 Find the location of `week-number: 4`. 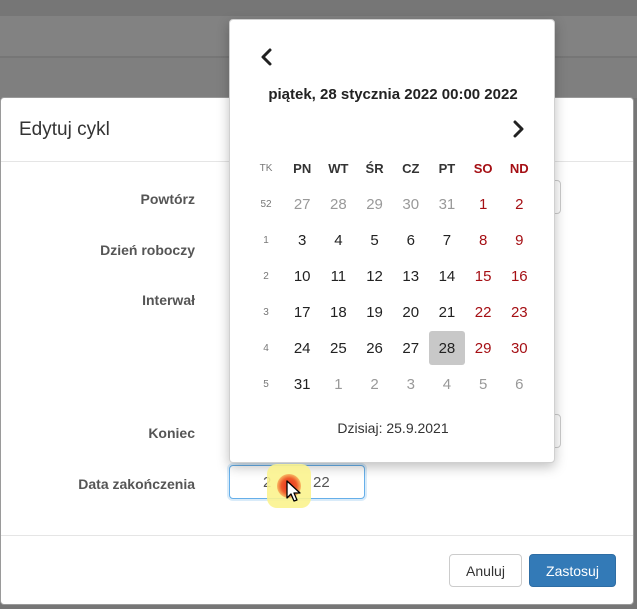

week-number: 4 is located at coordinates (266, 348).